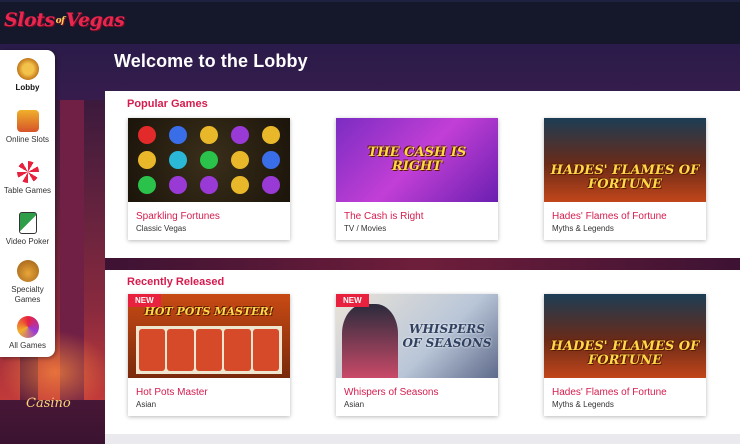 The height and width of the screenshot is (444, 740). Describe the element at coordinates (60, 21) in the screenshot. I see `logo-of: of` at that location.